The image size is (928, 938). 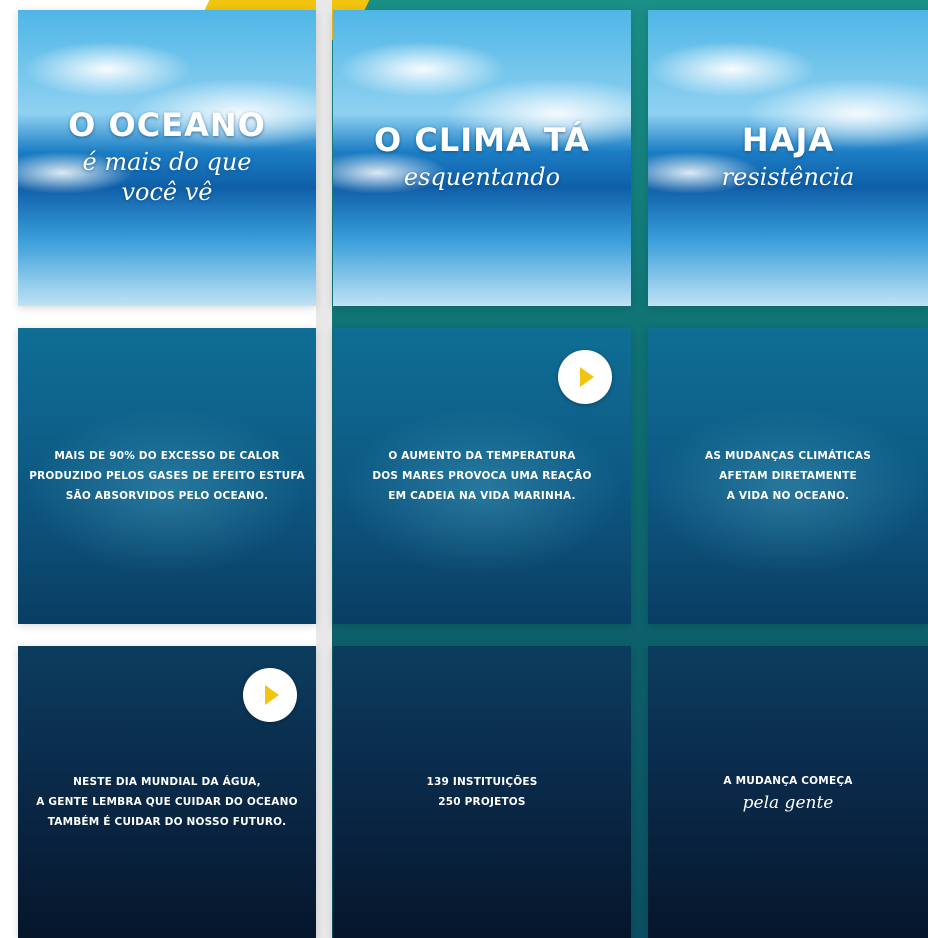 I want to click on tile-title: HAJA, so click(x=788, y=140).